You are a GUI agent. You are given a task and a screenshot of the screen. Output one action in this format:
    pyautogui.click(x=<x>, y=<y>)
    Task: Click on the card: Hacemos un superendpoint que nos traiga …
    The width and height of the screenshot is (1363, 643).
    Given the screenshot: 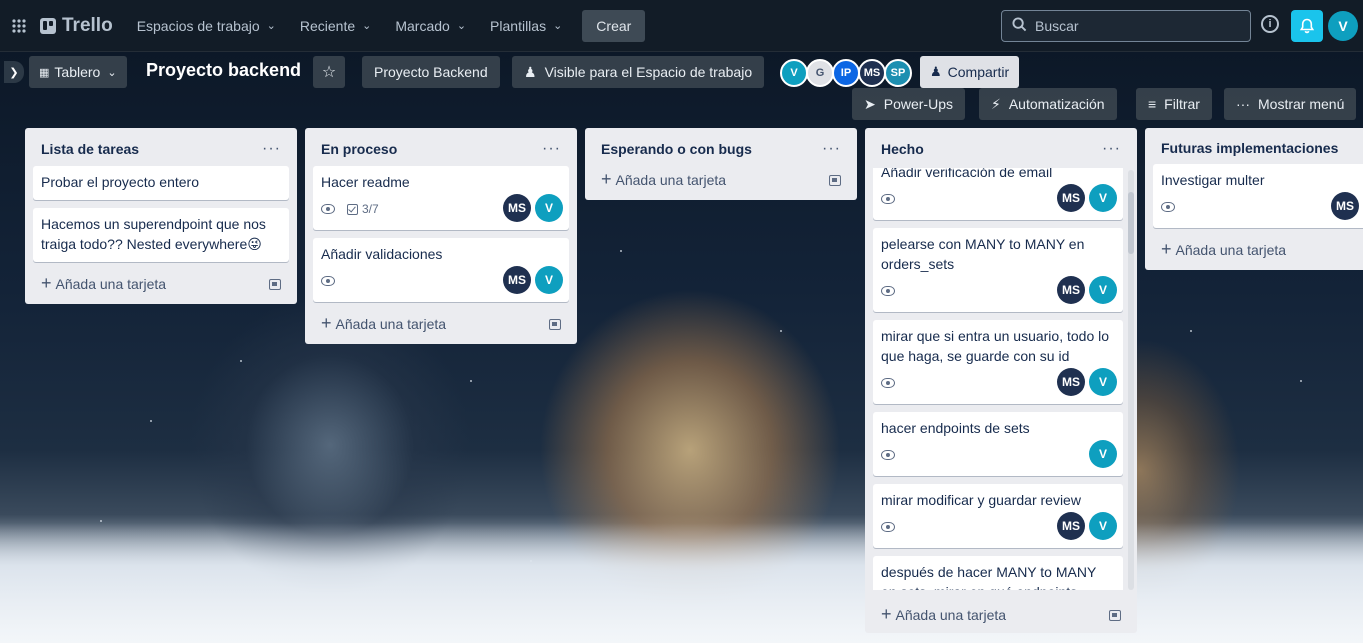 What is the action you would take?
    pyautogui.click(x=161, y=235)
    